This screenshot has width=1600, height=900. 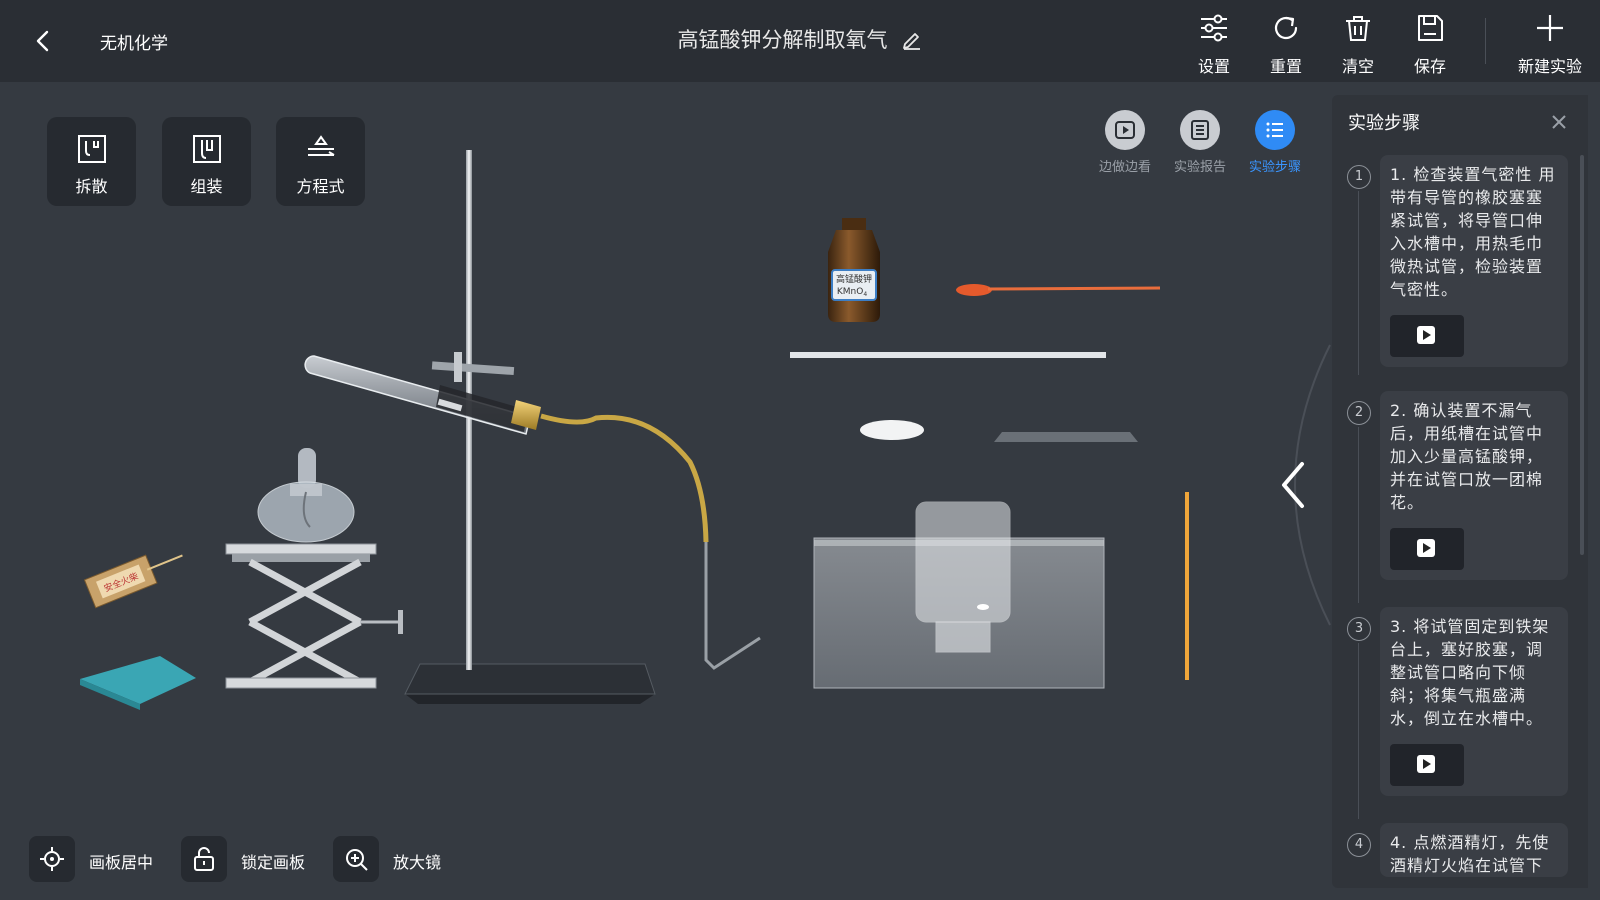 I want to click on new-experiment-label: 新建实验, so click(x=1549, y=66).